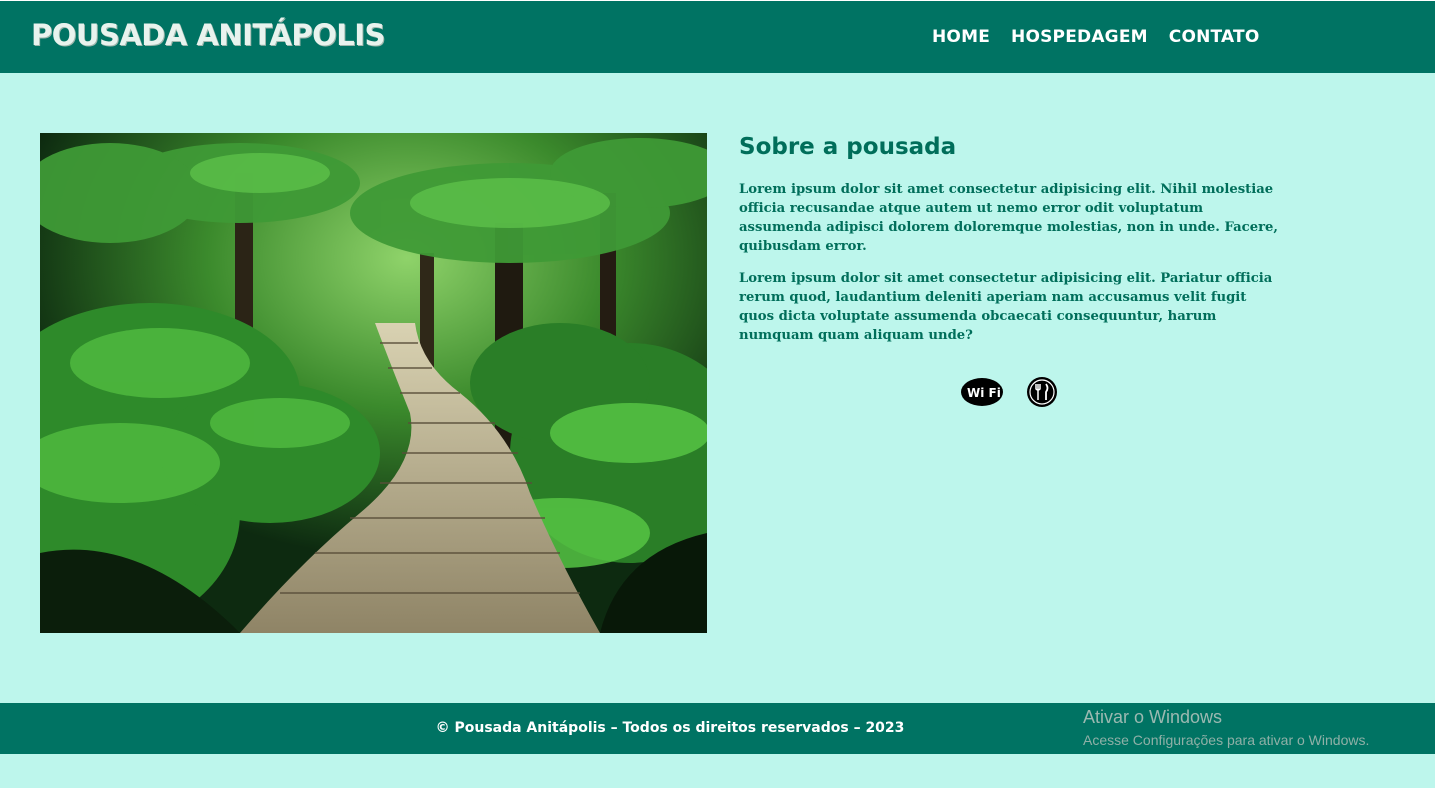 Image resolution: width=1435 pixels, height=788 pixels. Describe the element at coordinates (208, 35) in the screenshot. I see `site-logo: POUSADA ANITÁPOLIS` at that location.